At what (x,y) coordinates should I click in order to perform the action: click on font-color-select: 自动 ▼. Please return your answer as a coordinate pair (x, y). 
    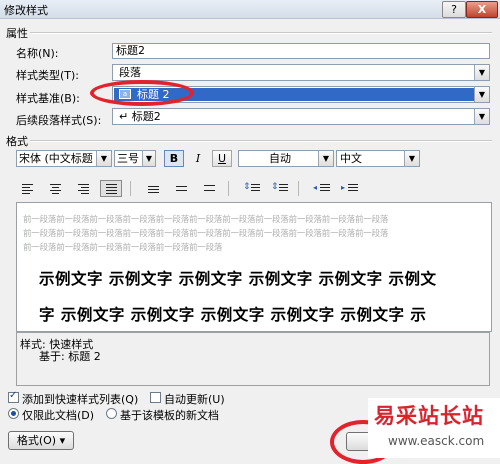
    Looking at the image, I should click on (286, 158).